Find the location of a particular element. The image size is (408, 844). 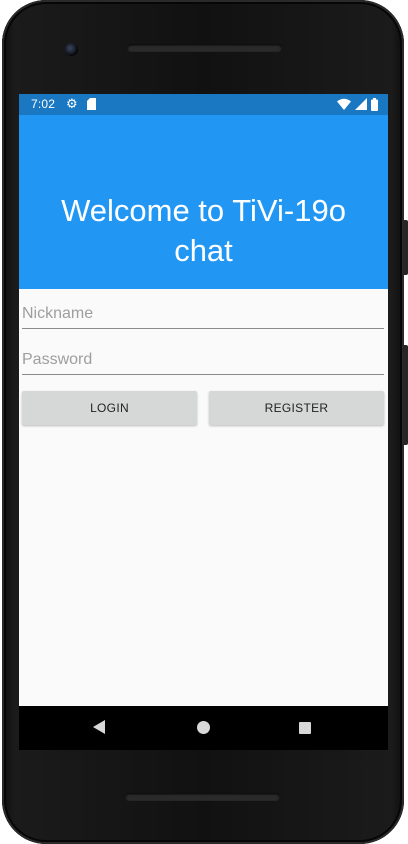

power-button is located at coordinates (405, 247).